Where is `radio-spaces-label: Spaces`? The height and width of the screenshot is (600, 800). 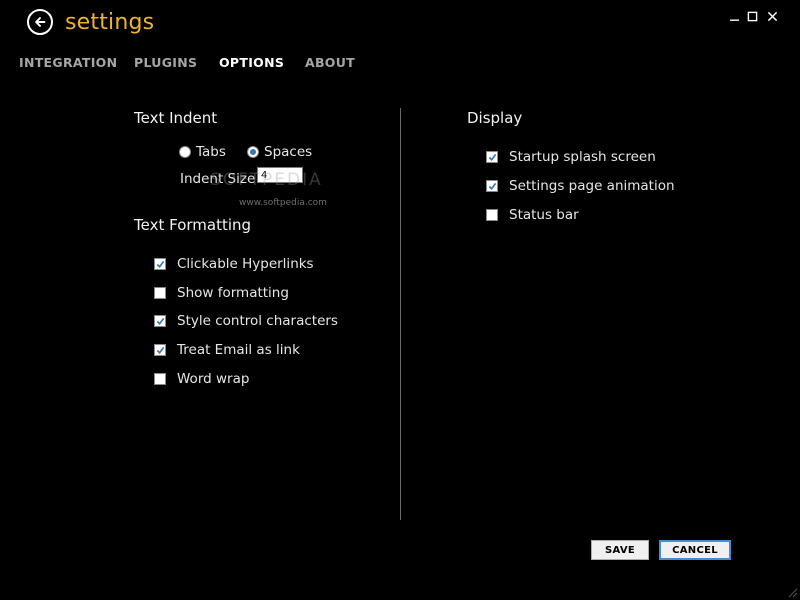
radio-spaces-label: Spaces is located at coordinates (288, 152).